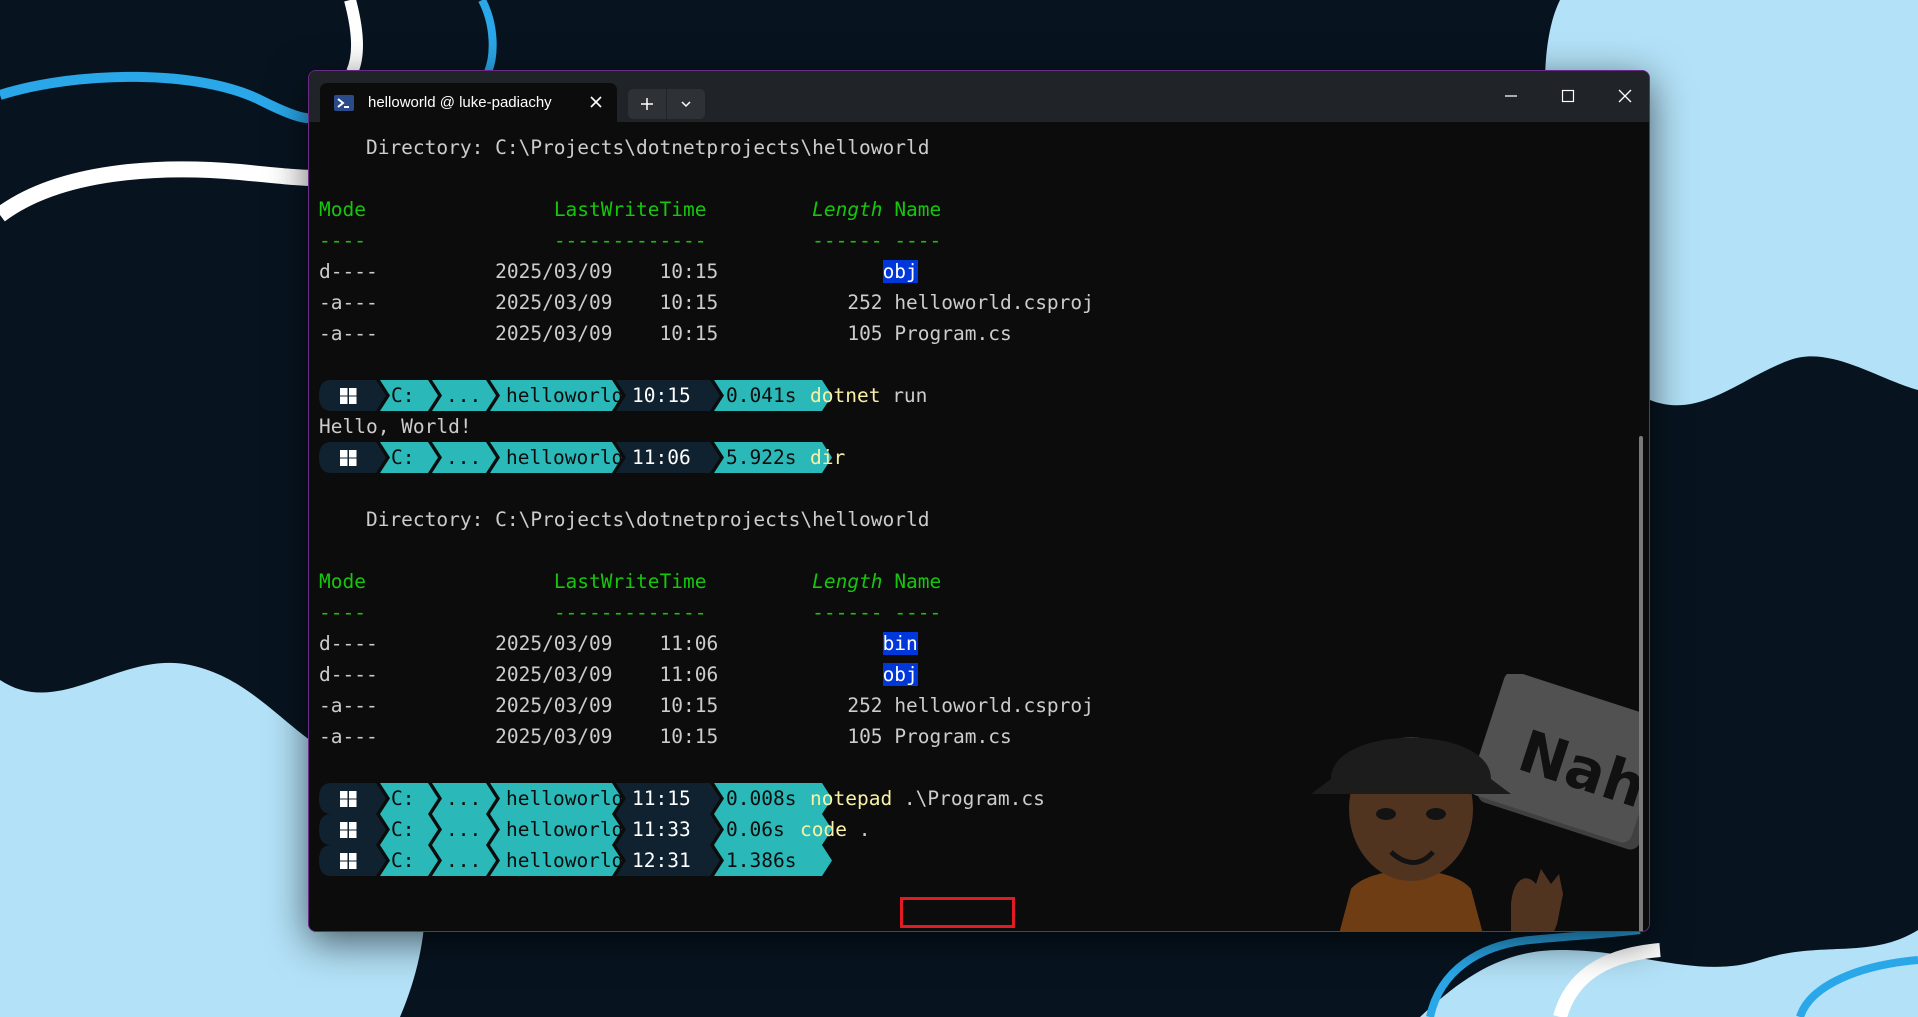 The image size is (1918, 1017). Describe the element at coordinates (661, 798) in the screenshot. I see `prompt-time: 11:15` at that location.